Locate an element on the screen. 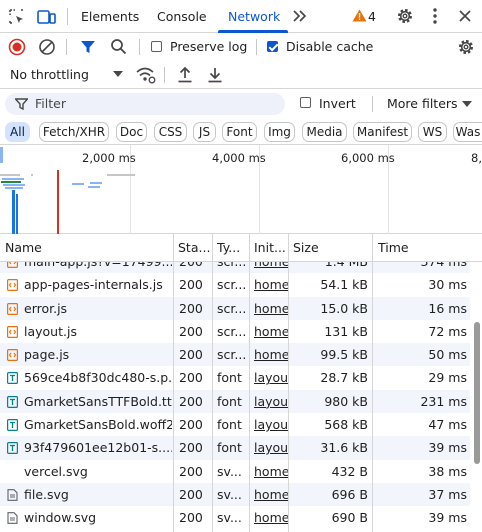 The height and width of the screenshot is (532, 482). column-header-time: Time is located at coordinates (423, 248).